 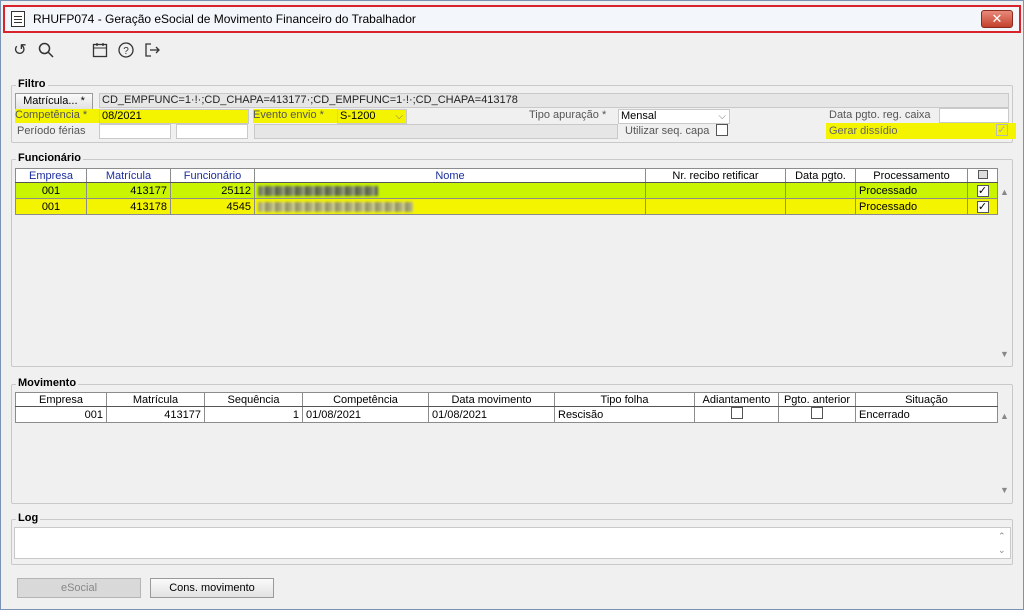 What do you see at coordinates (974, 115) in the screenshot?
I see `data-pgto-caixa-field` at bounding box center [974, 115].